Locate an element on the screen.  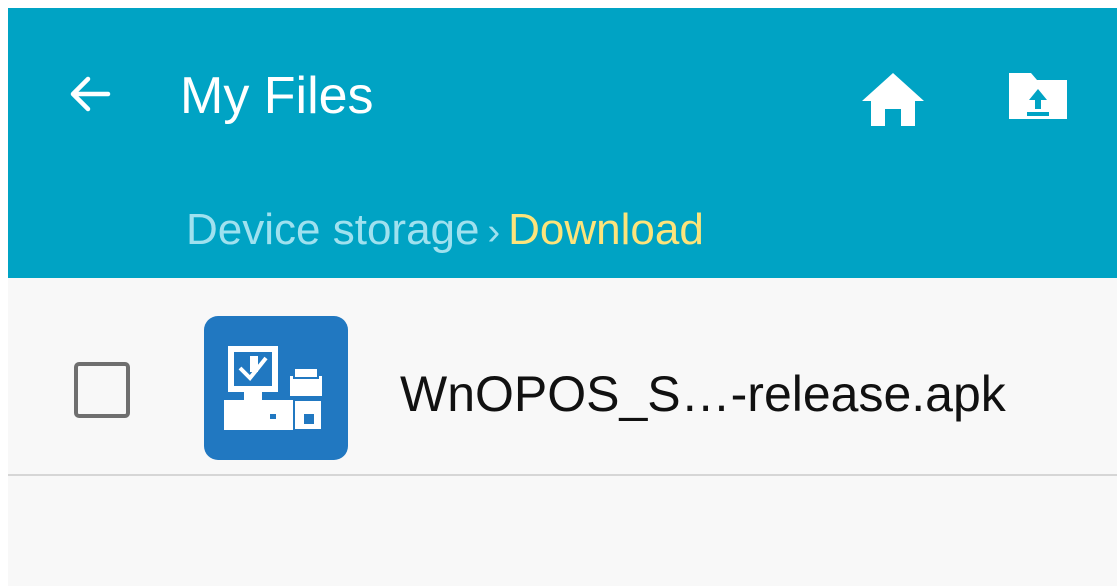
arrow-left-icon is located at coordinates (90, 96).